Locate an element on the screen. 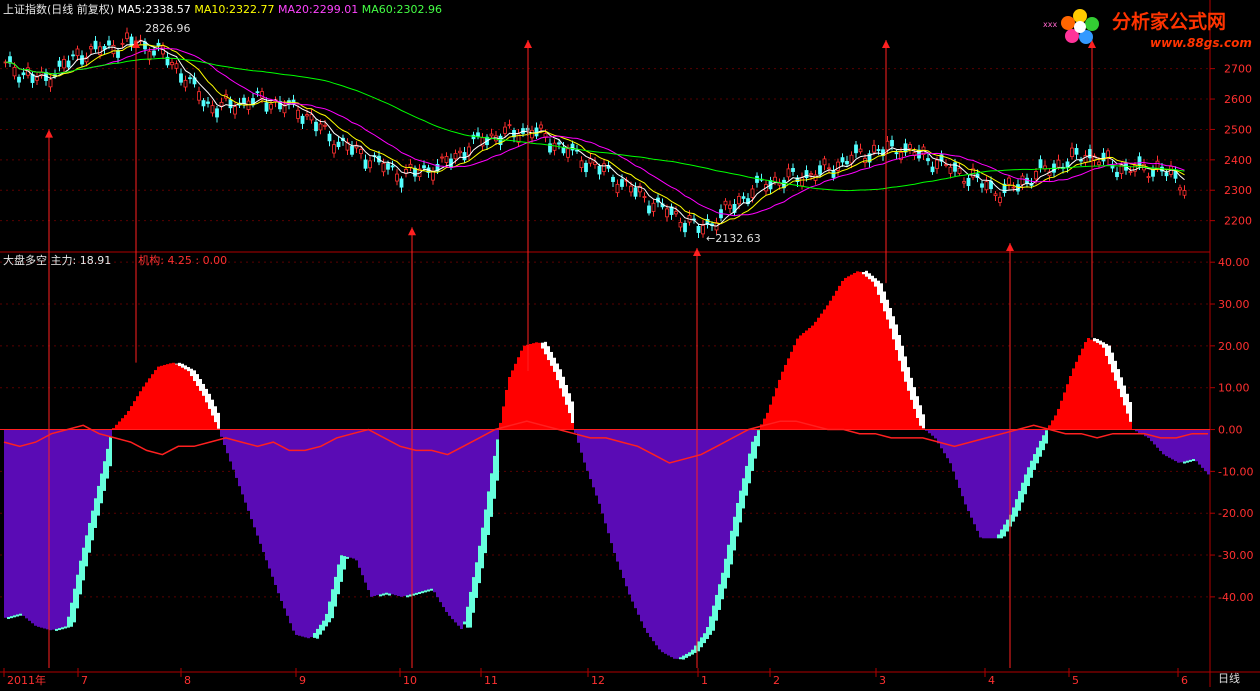 The height and width of the screenshot is (691, 1260). x-tick-label: 3 is located at coordinates (882, 680).